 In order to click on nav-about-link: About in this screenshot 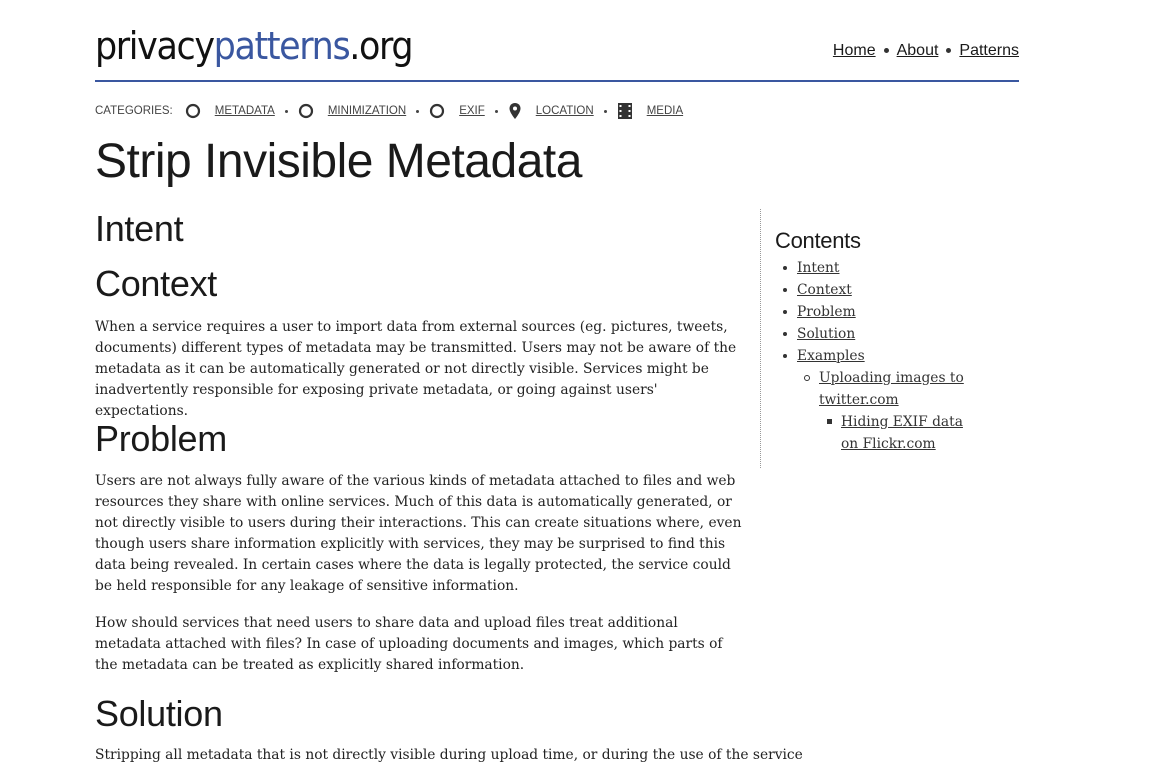, I will do `click(918, 50)`.